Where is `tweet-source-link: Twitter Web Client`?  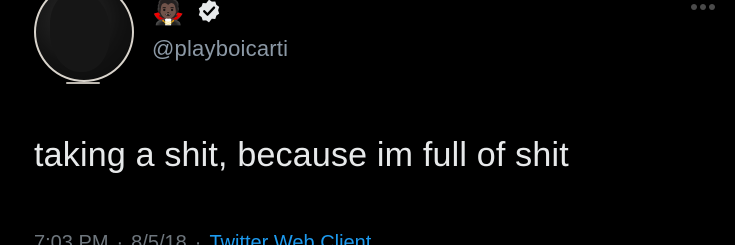
tweet-source-link: Twitter Web Client is located at coordinates (290, 238).